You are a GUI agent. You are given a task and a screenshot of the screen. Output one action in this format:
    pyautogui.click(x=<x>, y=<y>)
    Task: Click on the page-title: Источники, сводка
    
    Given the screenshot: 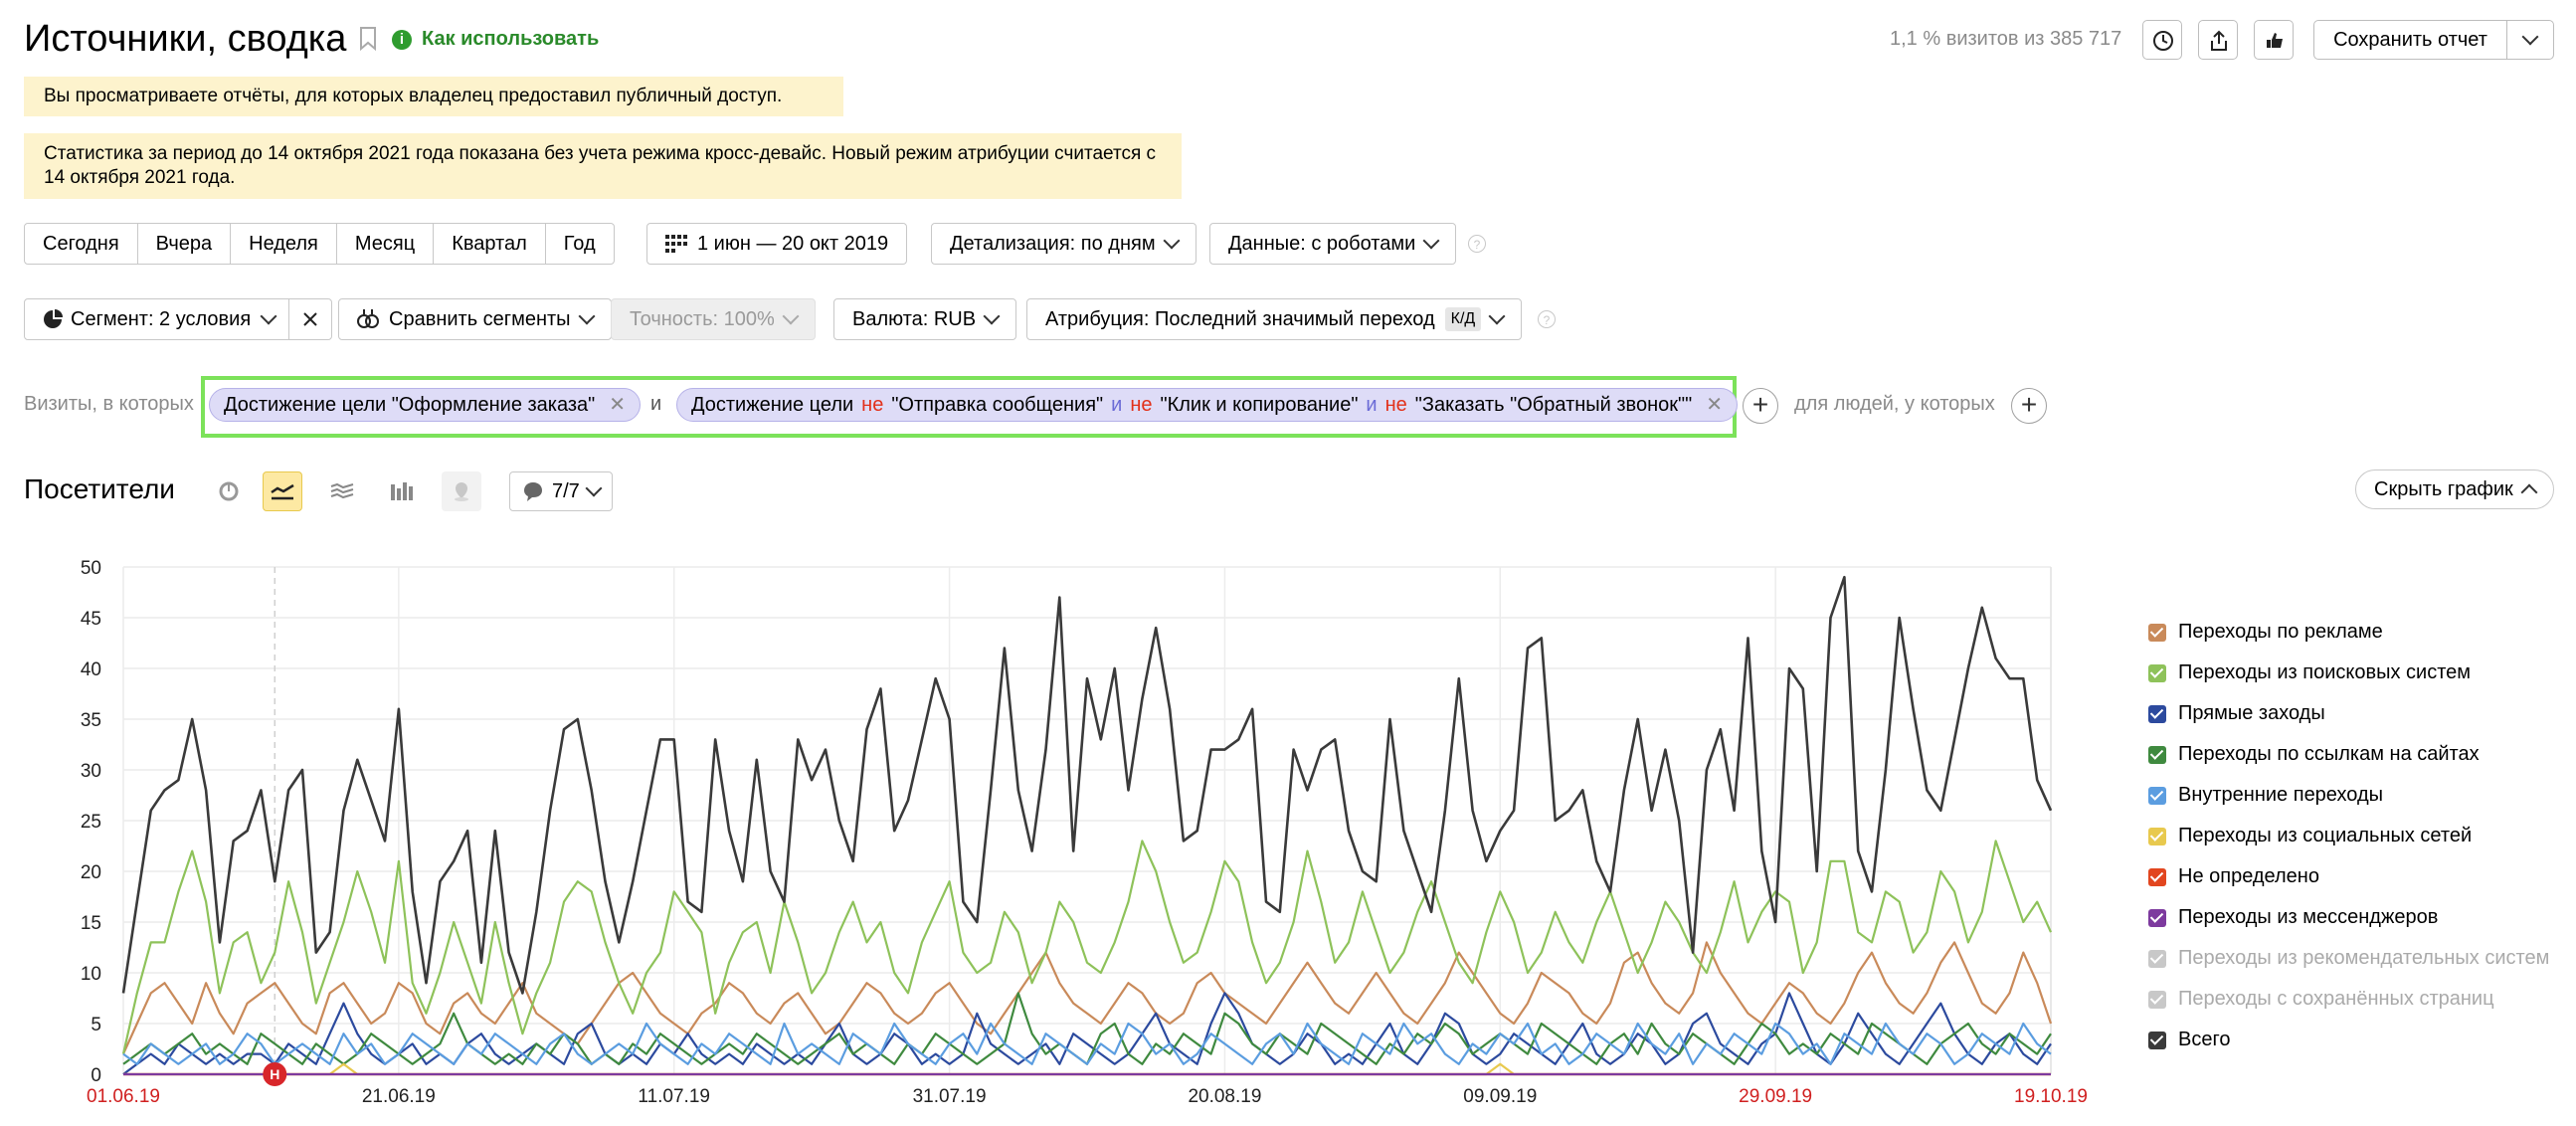 What is the action you would take?
    pyautogui.click(x=185, y=39)
    